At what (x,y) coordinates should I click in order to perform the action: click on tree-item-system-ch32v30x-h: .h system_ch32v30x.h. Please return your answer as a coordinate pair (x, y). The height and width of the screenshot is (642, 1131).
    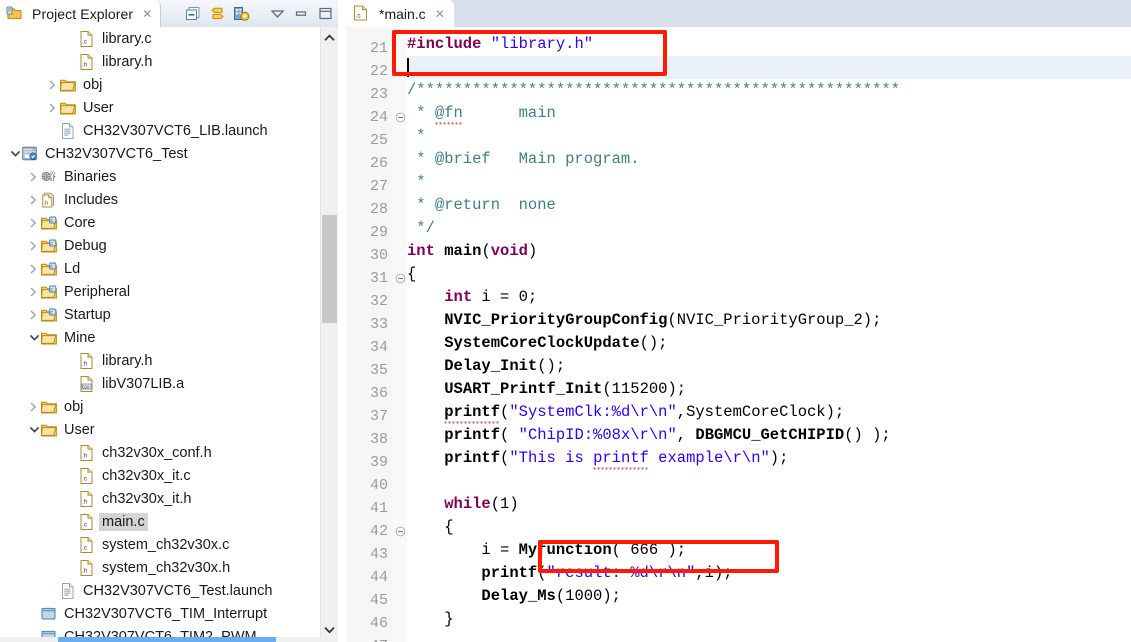
    Looking at the image, I should click on (160, 567).